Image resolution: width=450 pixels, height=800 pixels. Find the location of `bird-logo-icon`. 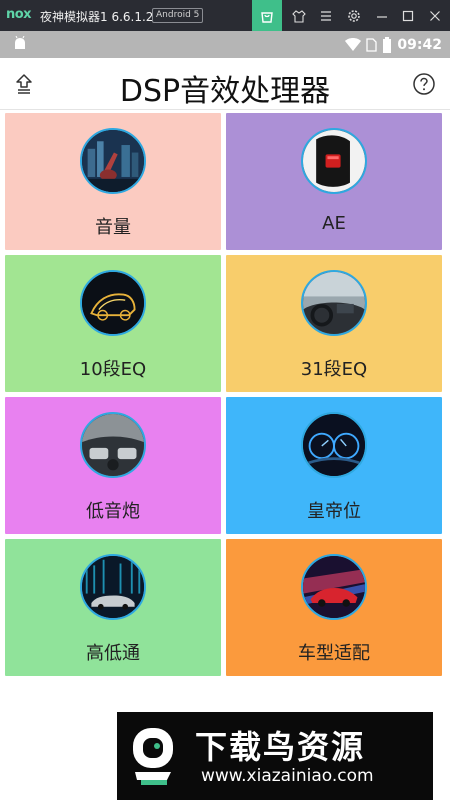

bird-logo-icon is located at coordinates (153, 756).